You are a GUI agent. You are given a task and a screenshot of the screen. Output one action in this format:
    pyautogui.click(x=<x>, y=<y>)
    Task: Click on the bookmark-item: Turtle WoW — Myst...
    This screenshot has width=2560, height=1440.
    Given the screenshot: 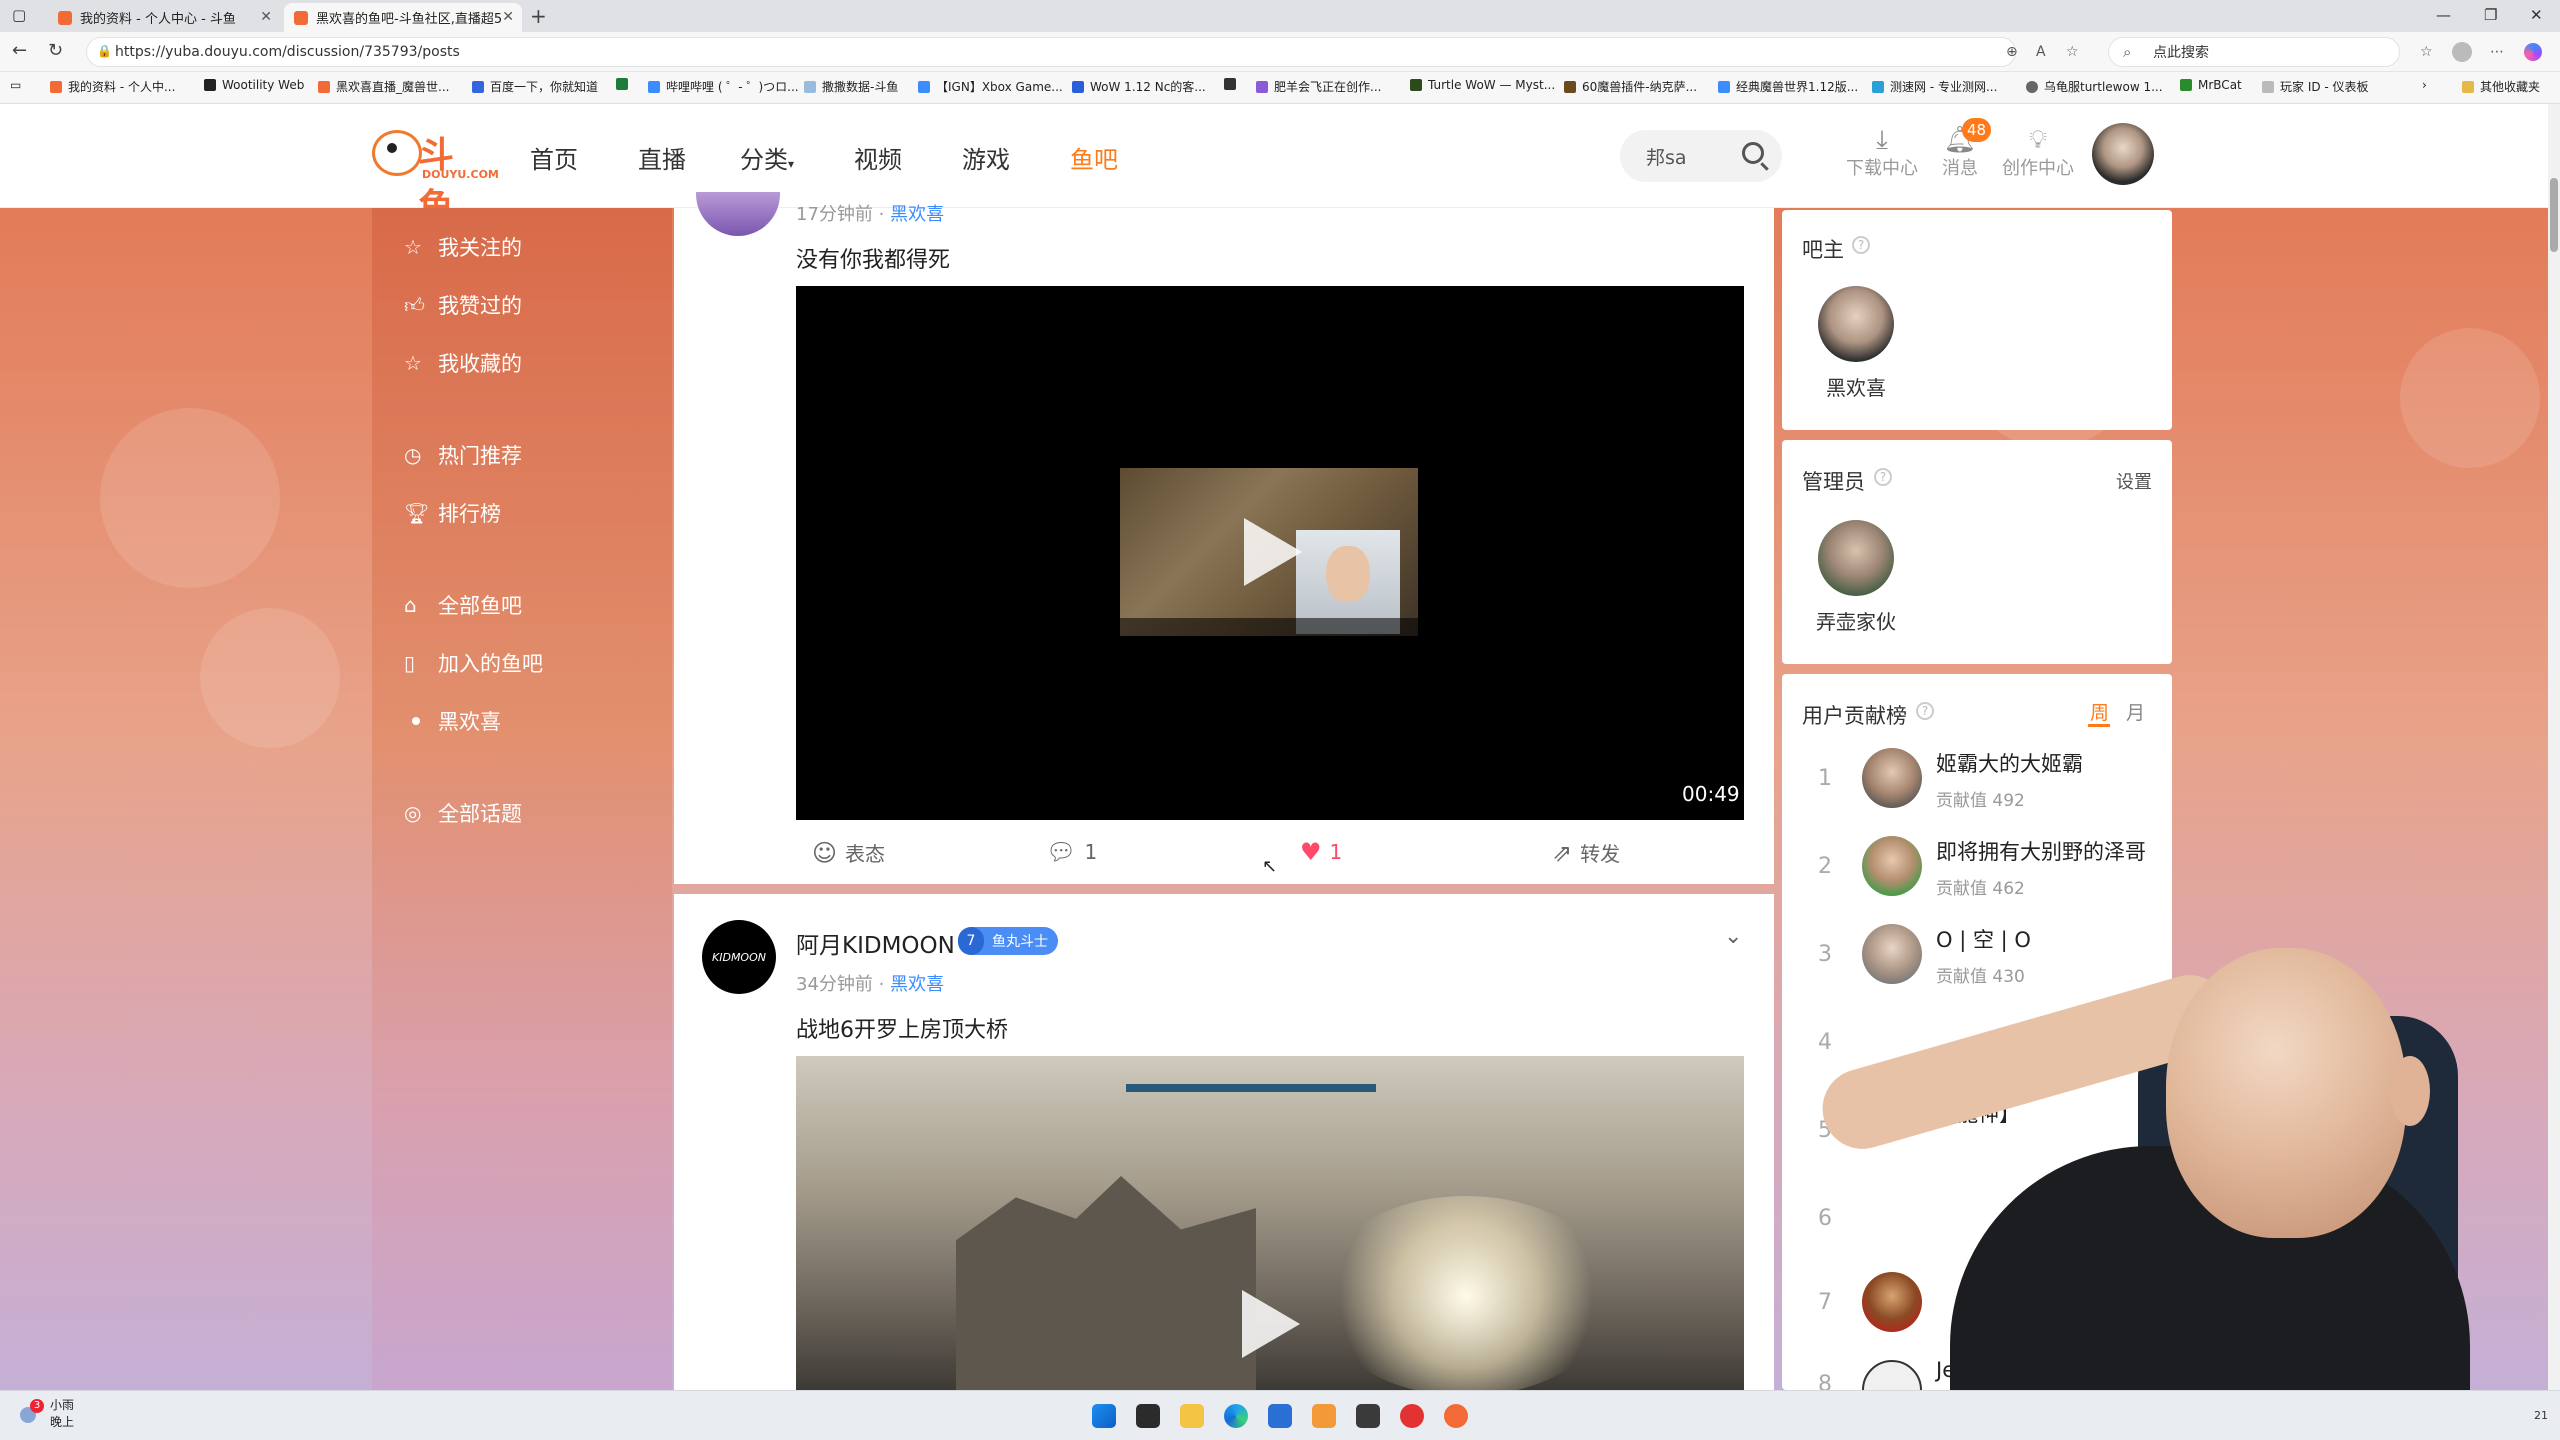 What is the action you would take?
    pyautogui.click(x=1482, y=85)
    